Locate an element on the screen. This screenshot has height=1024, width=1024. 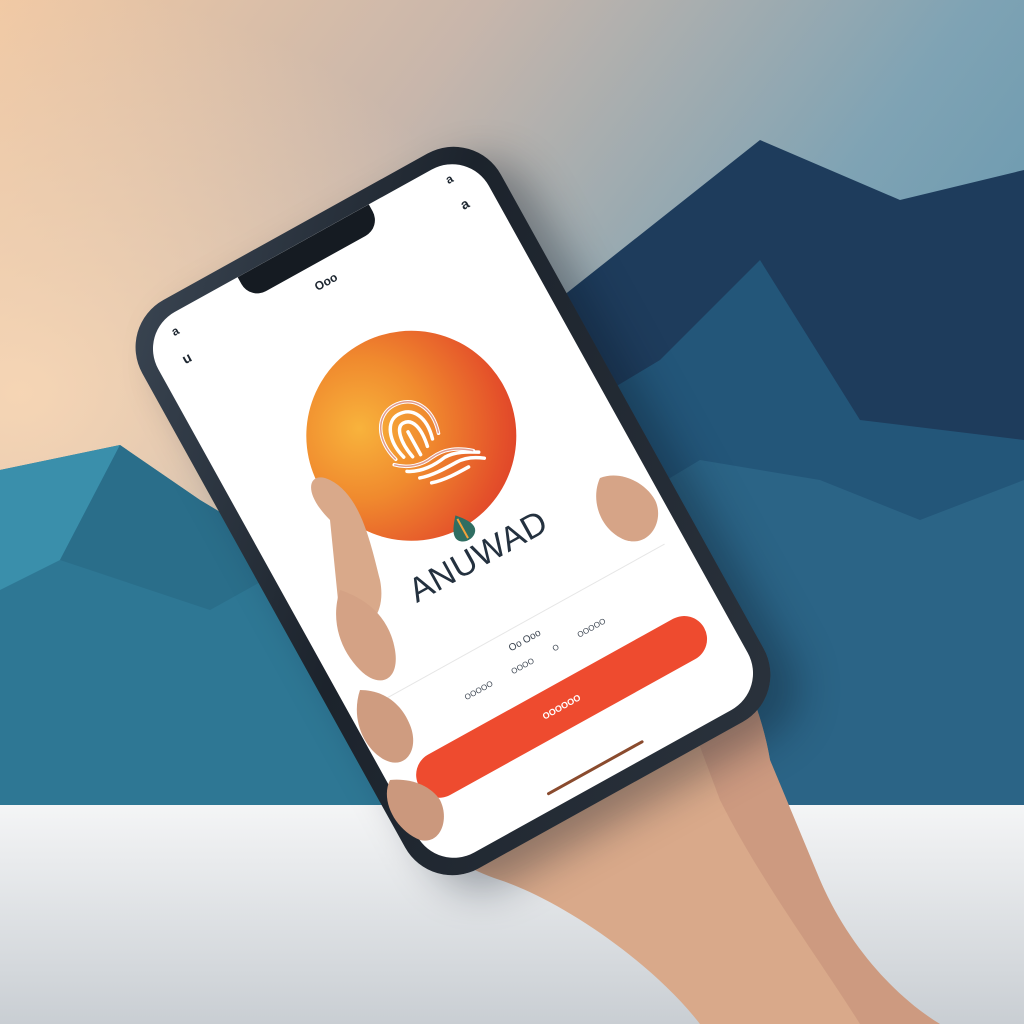
status-time: a is located at coordinates (175, 331).